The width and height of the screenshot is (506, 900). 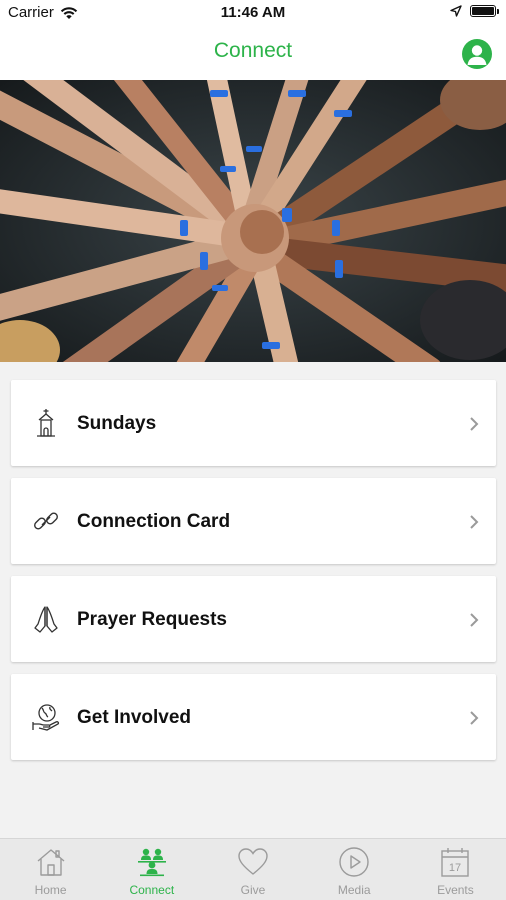 I want to click on menu-item-connection-card: Connection Card, so click(x=253, y=521).